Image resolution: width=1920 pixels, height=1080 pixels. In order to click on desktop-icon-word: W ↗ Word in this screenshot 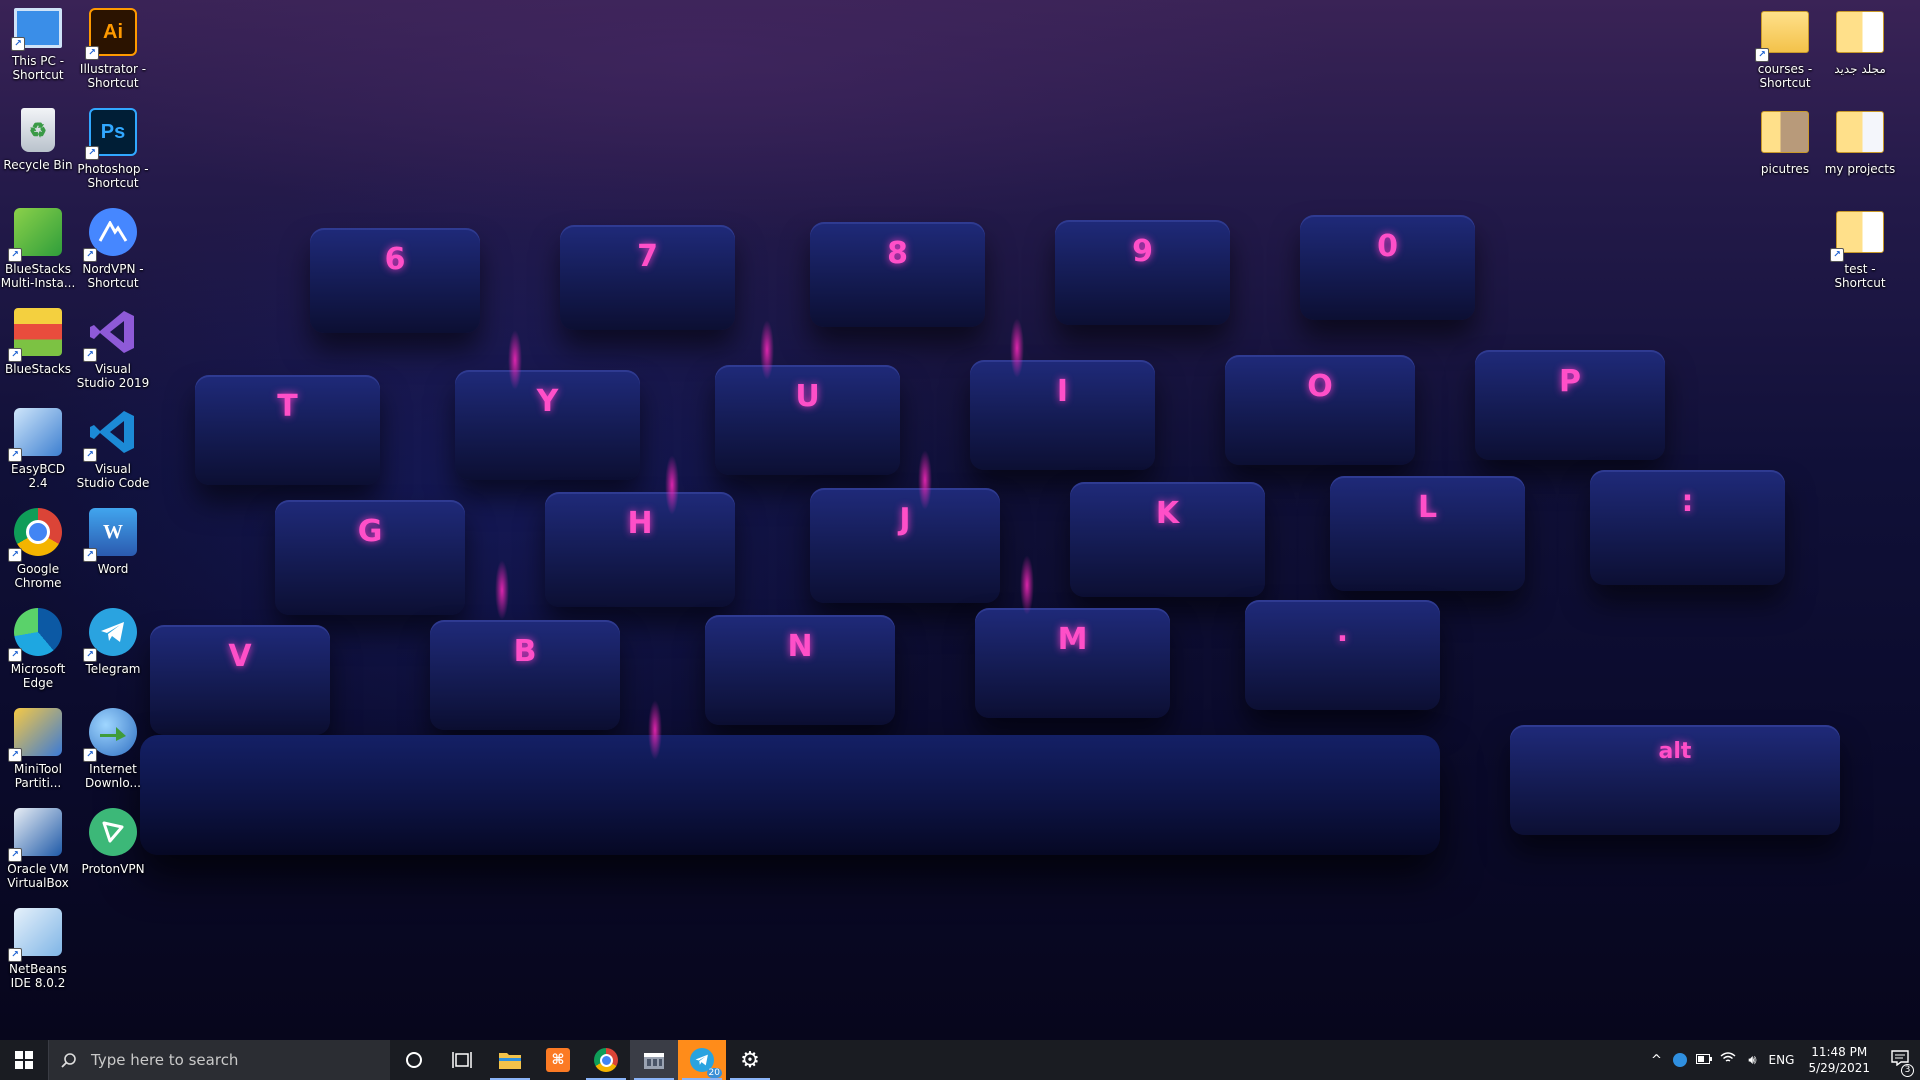, I will do `click(113, 542)`.